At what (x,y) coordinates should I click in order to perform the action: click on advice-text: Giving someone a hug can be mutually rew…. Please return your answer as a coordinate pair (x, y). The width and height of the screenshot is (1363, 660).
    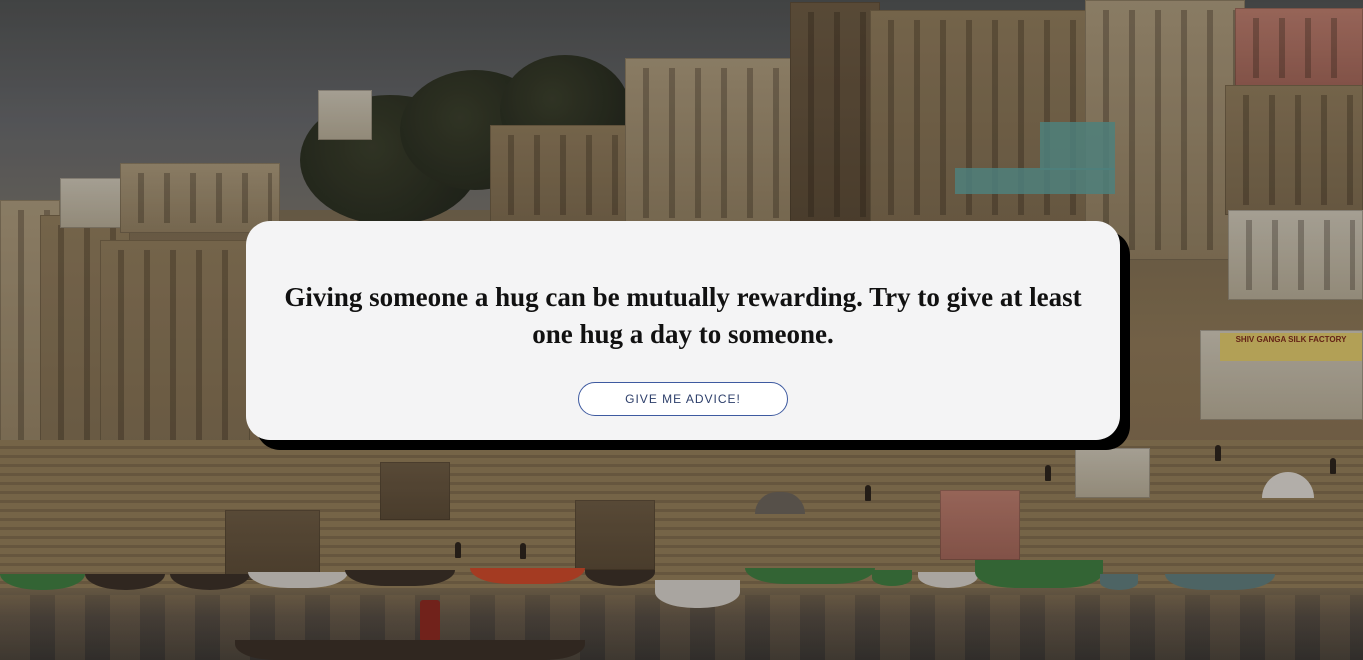
    Looking at the image, I should click on (683, 315).